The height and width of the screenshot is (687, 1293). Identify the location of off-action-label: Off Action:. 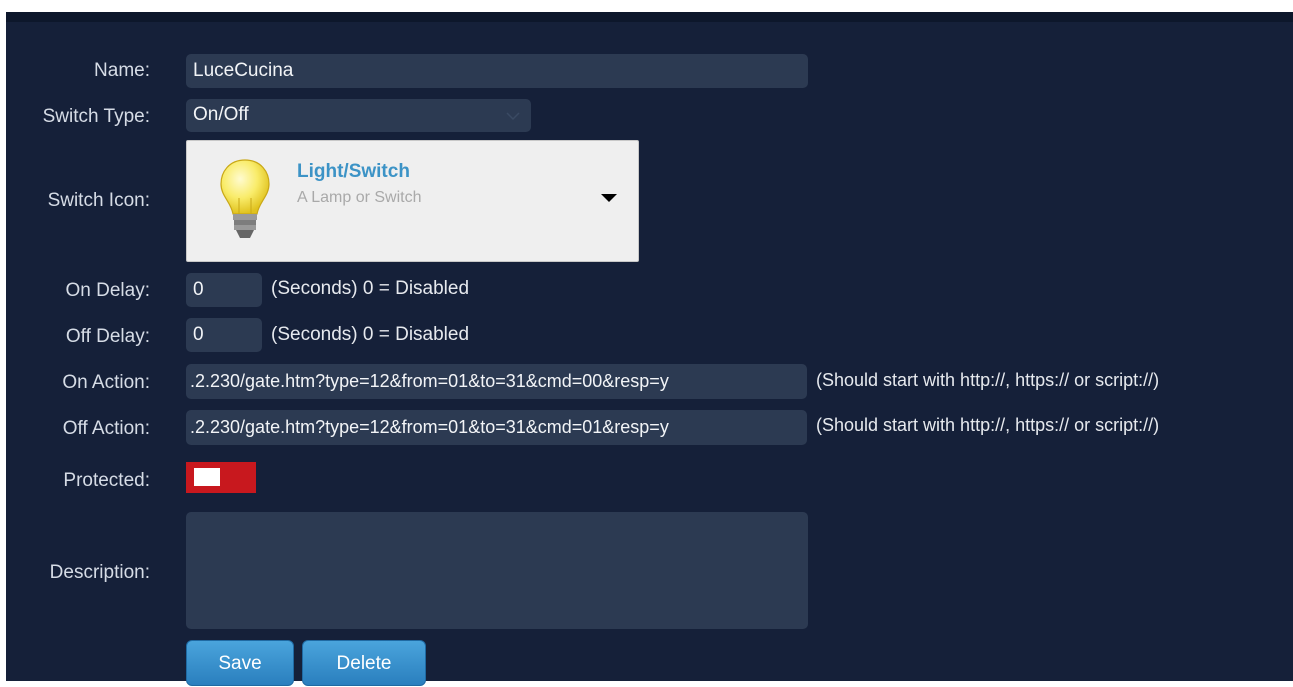
(106, 428).